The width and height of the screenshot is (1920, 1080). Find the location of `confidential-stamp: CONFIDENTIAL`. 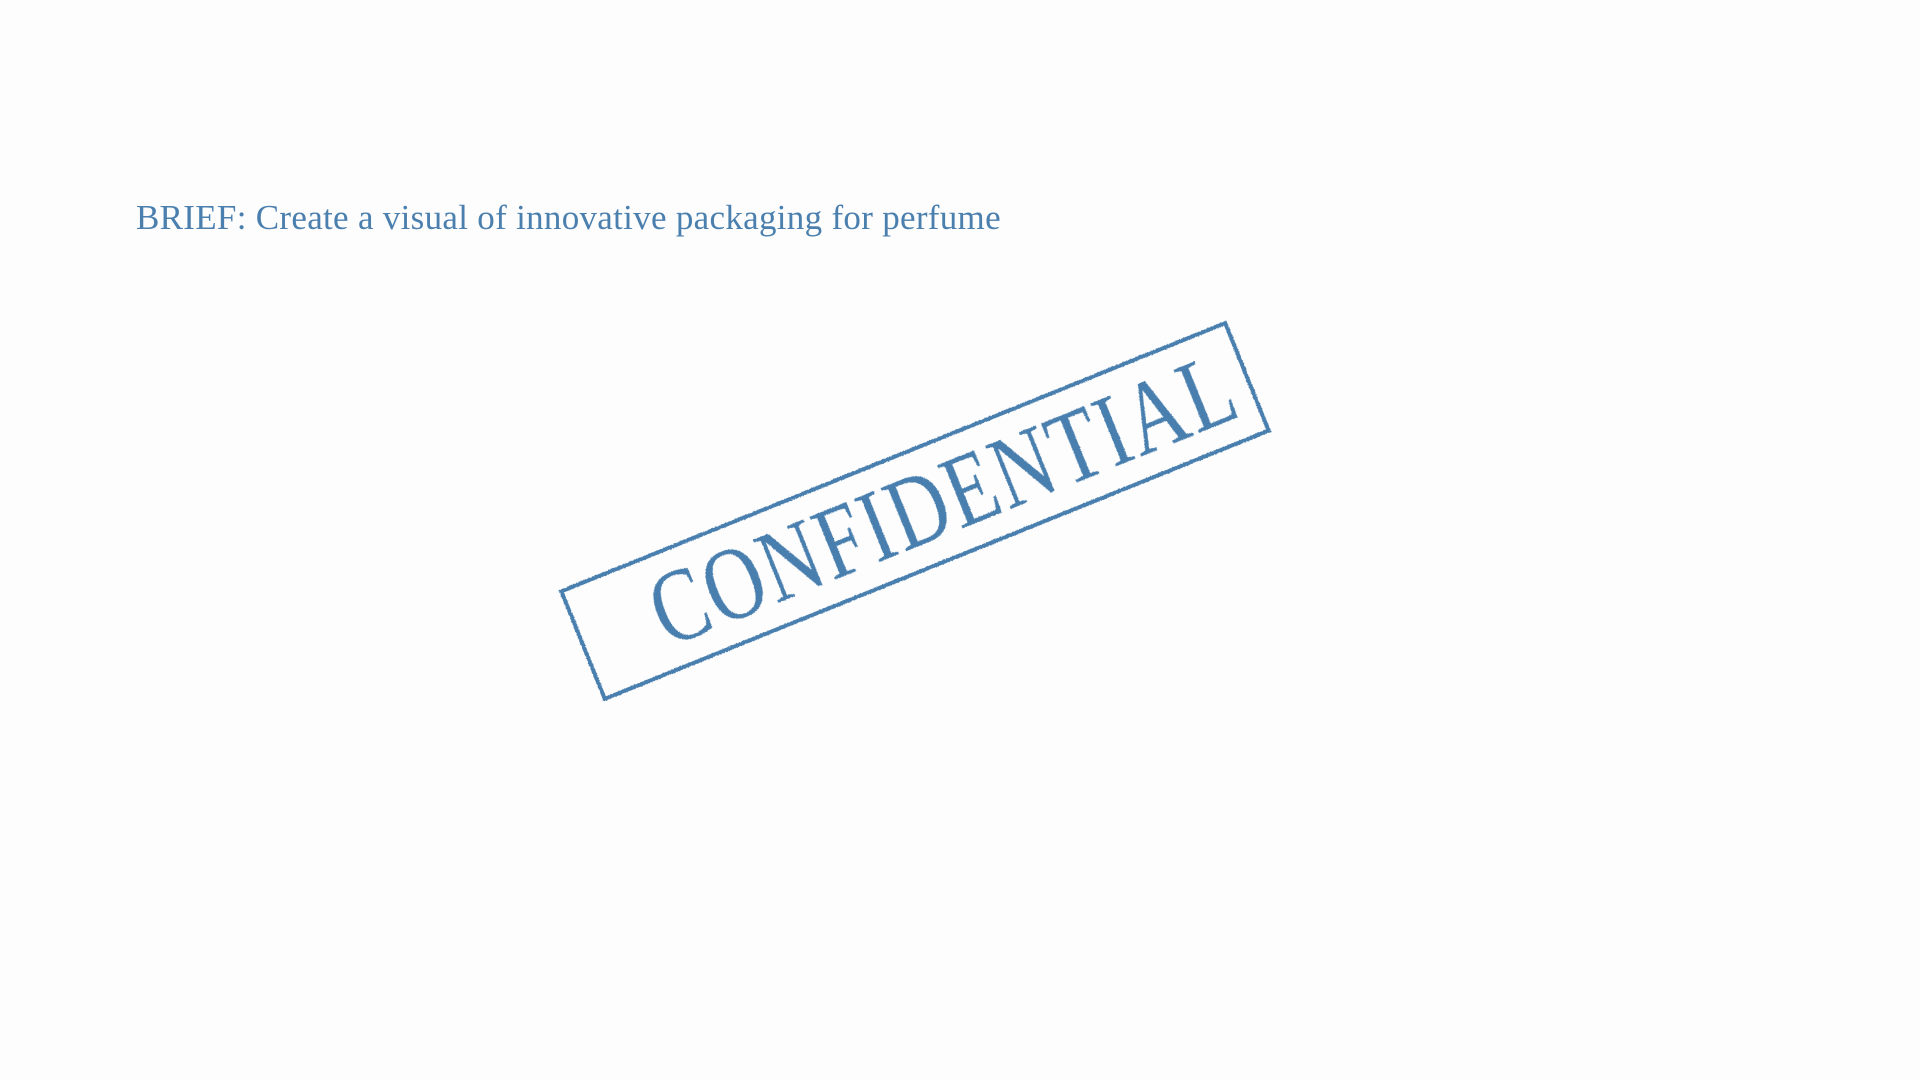

confidential-stamp: CONFIDENTIAL is located at coordinates (915, 511).